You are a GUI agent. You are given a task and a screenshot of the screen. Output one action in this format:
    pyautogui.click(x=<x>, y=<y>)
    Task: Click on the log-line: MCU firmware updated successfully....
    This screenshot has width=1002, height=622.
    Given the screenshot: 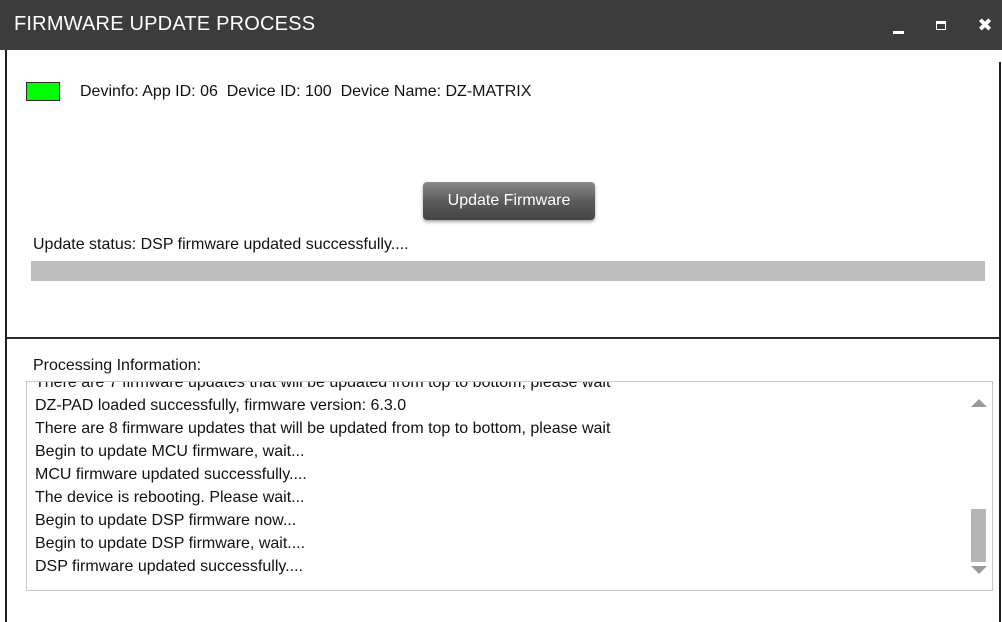 What is the action you would take?
    pyautogui.click(x=171, y=474)
    